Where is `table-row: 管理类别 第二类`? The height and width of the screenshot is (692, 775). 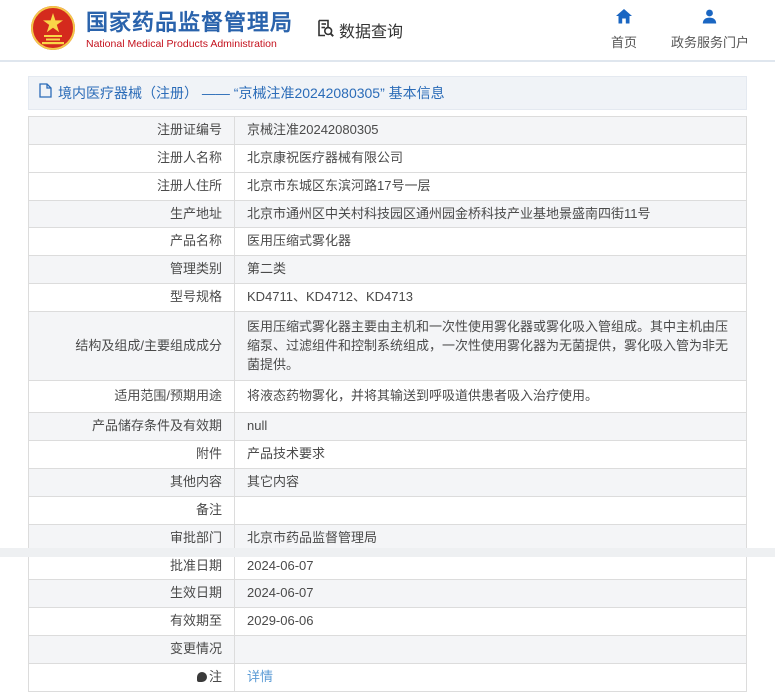 table-row: 管理类别 第二类 is located at coordinates (387, 270).